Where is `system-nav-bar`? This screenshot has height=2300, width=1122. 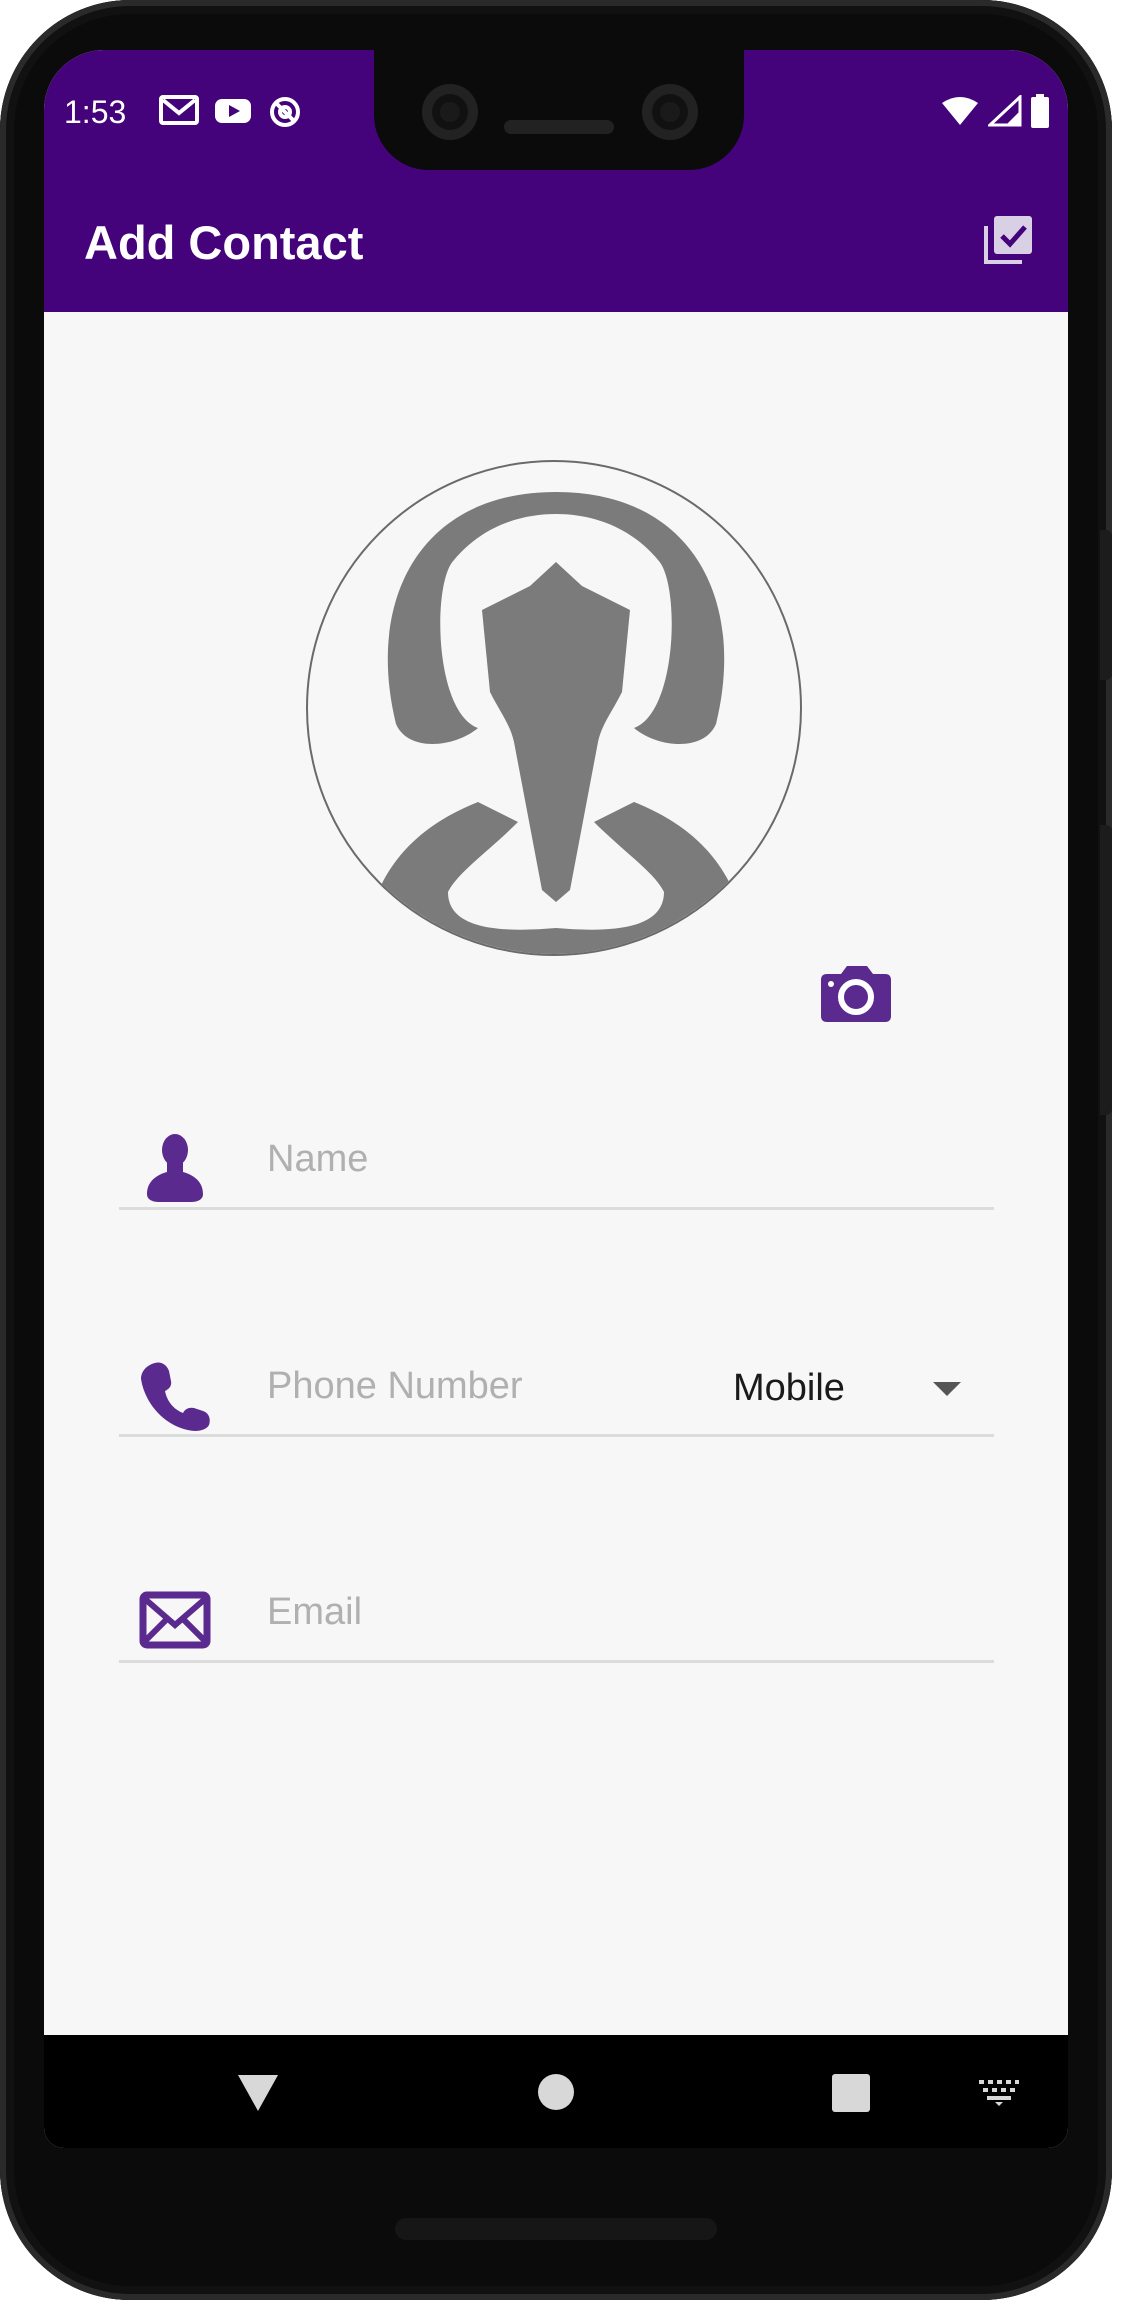
system-nav-bar is located at coordinates (556, 2091).